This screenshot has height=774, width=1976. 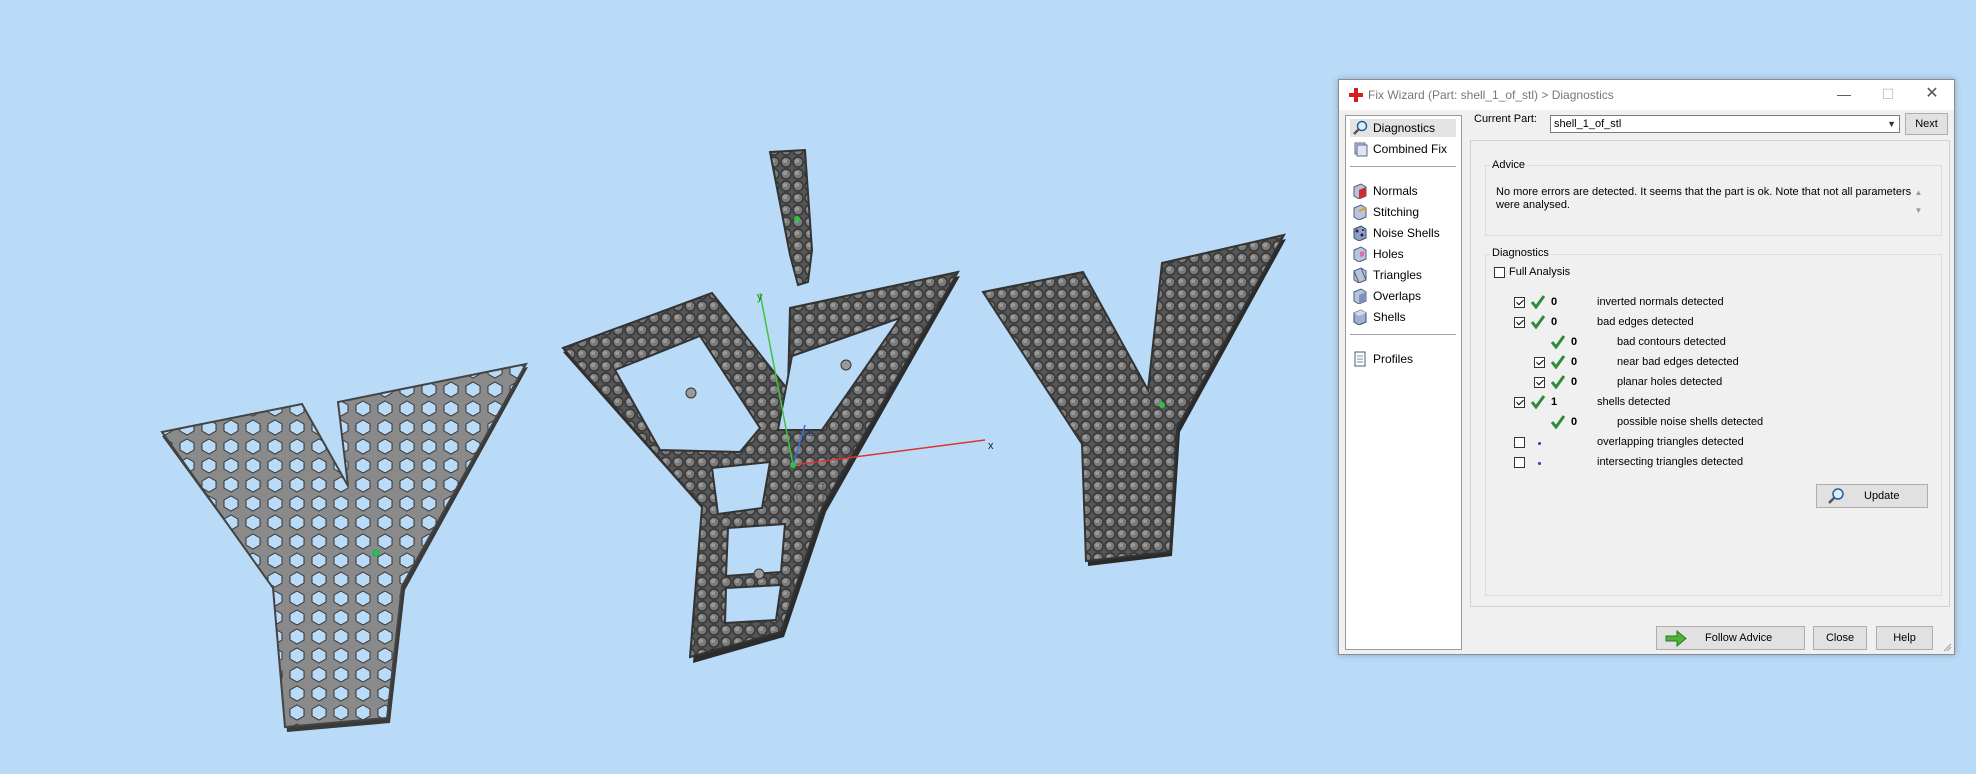 I want to click on planar-holes-text: planar holes detected, so click(x=1670, y=382).